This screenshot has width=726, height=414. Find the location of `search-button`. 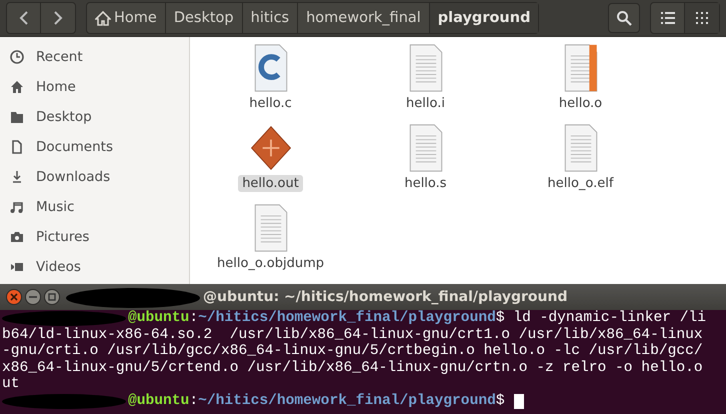

search-button is located at coordinates (624, 18).